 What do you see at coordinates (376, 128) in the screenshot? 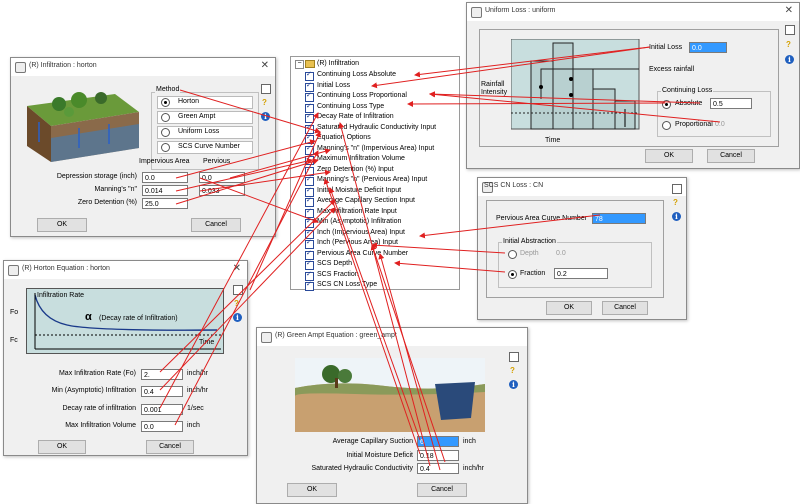
I see `tree-item: Saturated Hydraulic Conductivity Input` at bounding box center [376, 128].